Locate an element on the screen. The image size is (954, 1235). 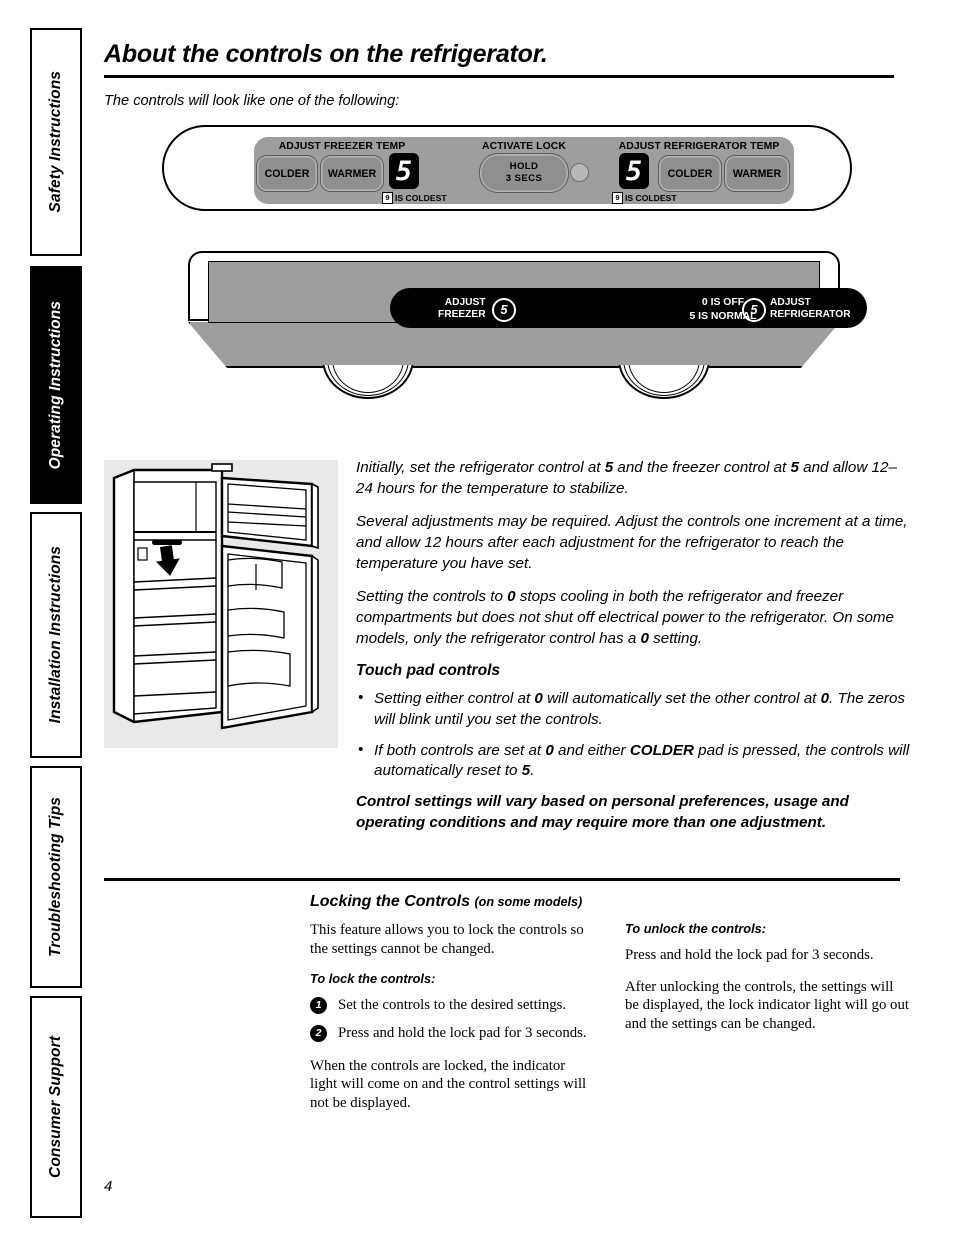
lock-pad-line2: 3 SECS is located at coordinates (524, 178).